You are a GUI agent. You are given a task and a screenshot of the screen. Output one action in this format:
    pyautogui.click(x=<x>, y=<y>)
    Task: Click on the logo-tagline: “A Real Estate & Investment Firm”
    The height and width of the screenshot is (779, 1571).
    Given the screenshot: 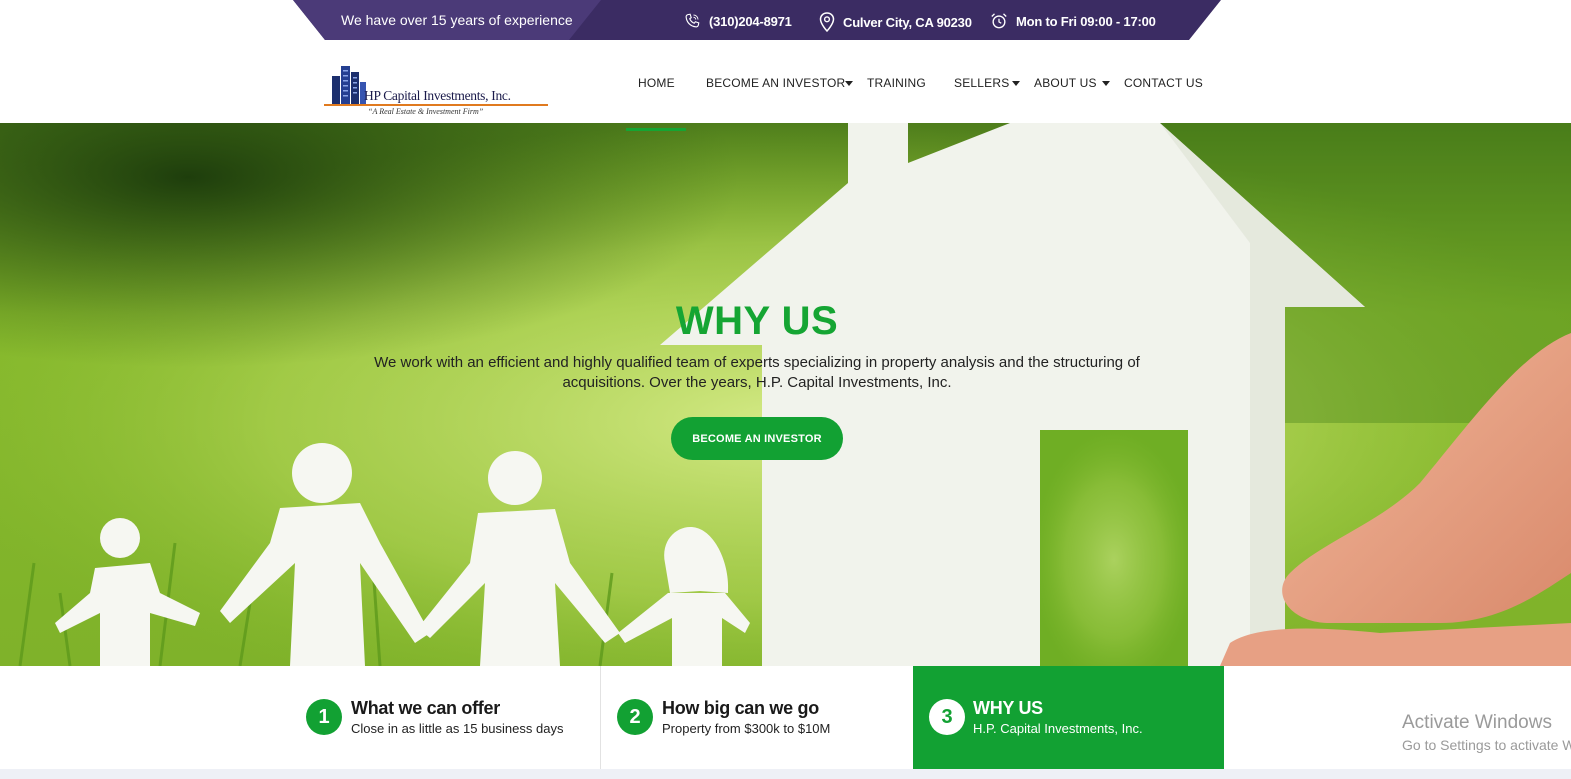 What is the action you would take?
    pyautogui.click(x=426, y=111)
    